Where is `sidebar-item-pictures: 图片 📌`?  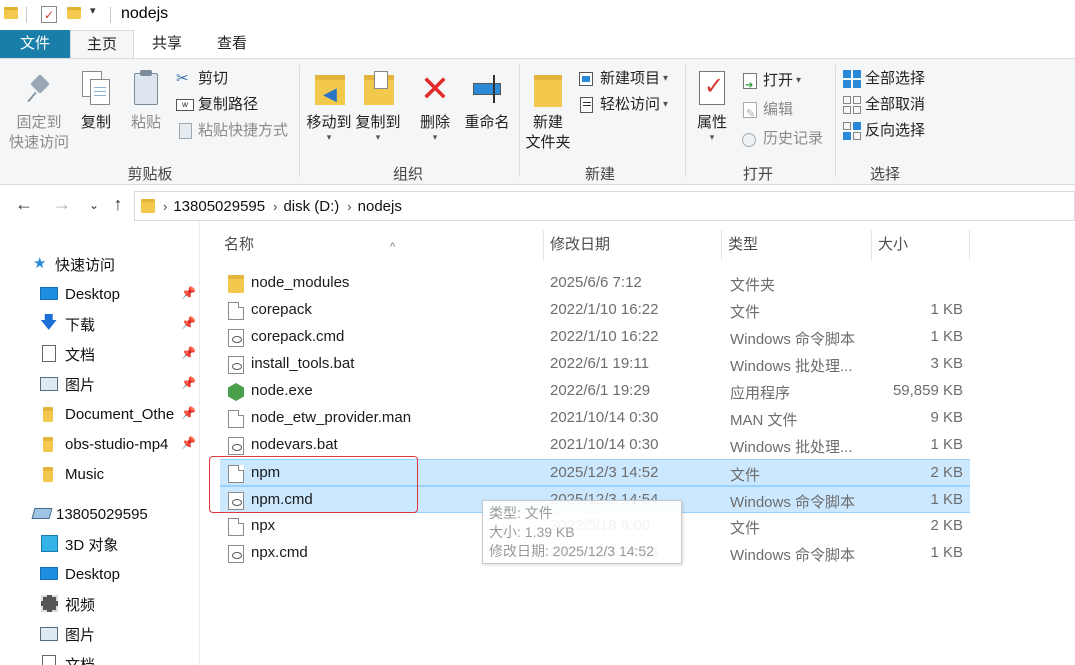
sidebar-item-pictures: 图片 📌 is located at coordinates (100, 384).